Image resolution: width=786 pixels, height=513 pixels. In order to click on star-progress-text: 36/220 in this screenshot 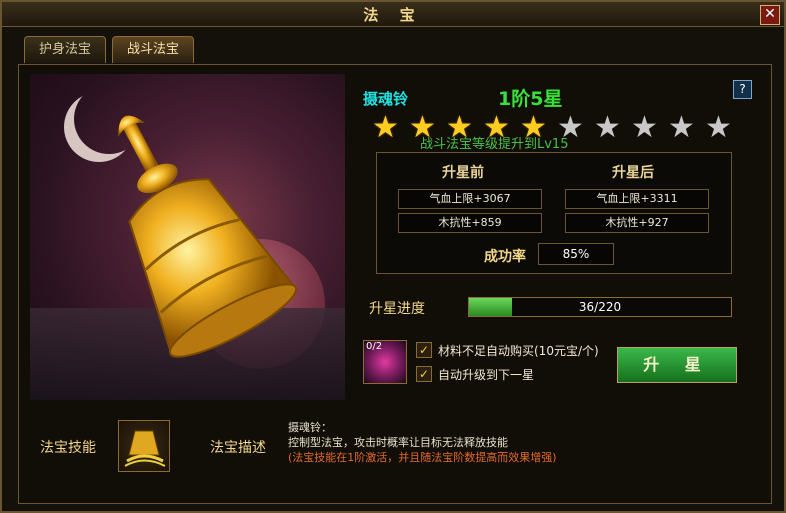, I will do `click(600, 307)`.